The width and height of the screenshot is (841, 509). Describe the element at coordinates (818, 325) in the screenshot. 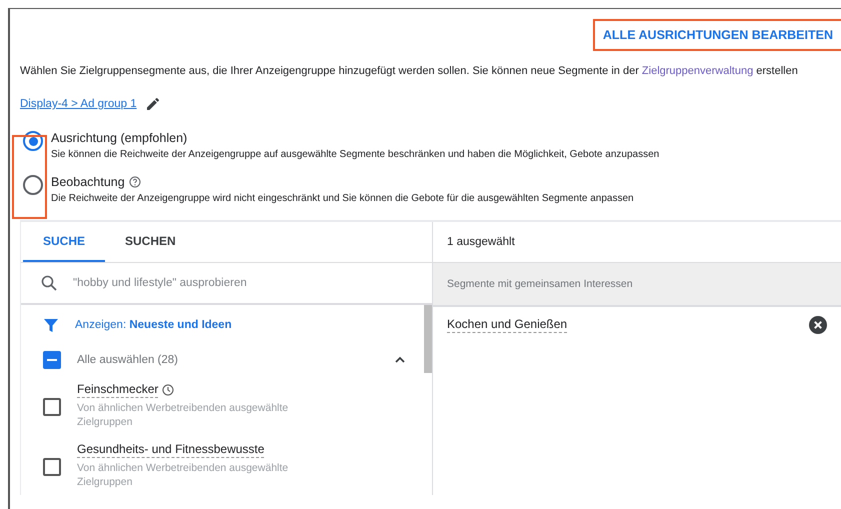

I see `remove-icon` at that location.